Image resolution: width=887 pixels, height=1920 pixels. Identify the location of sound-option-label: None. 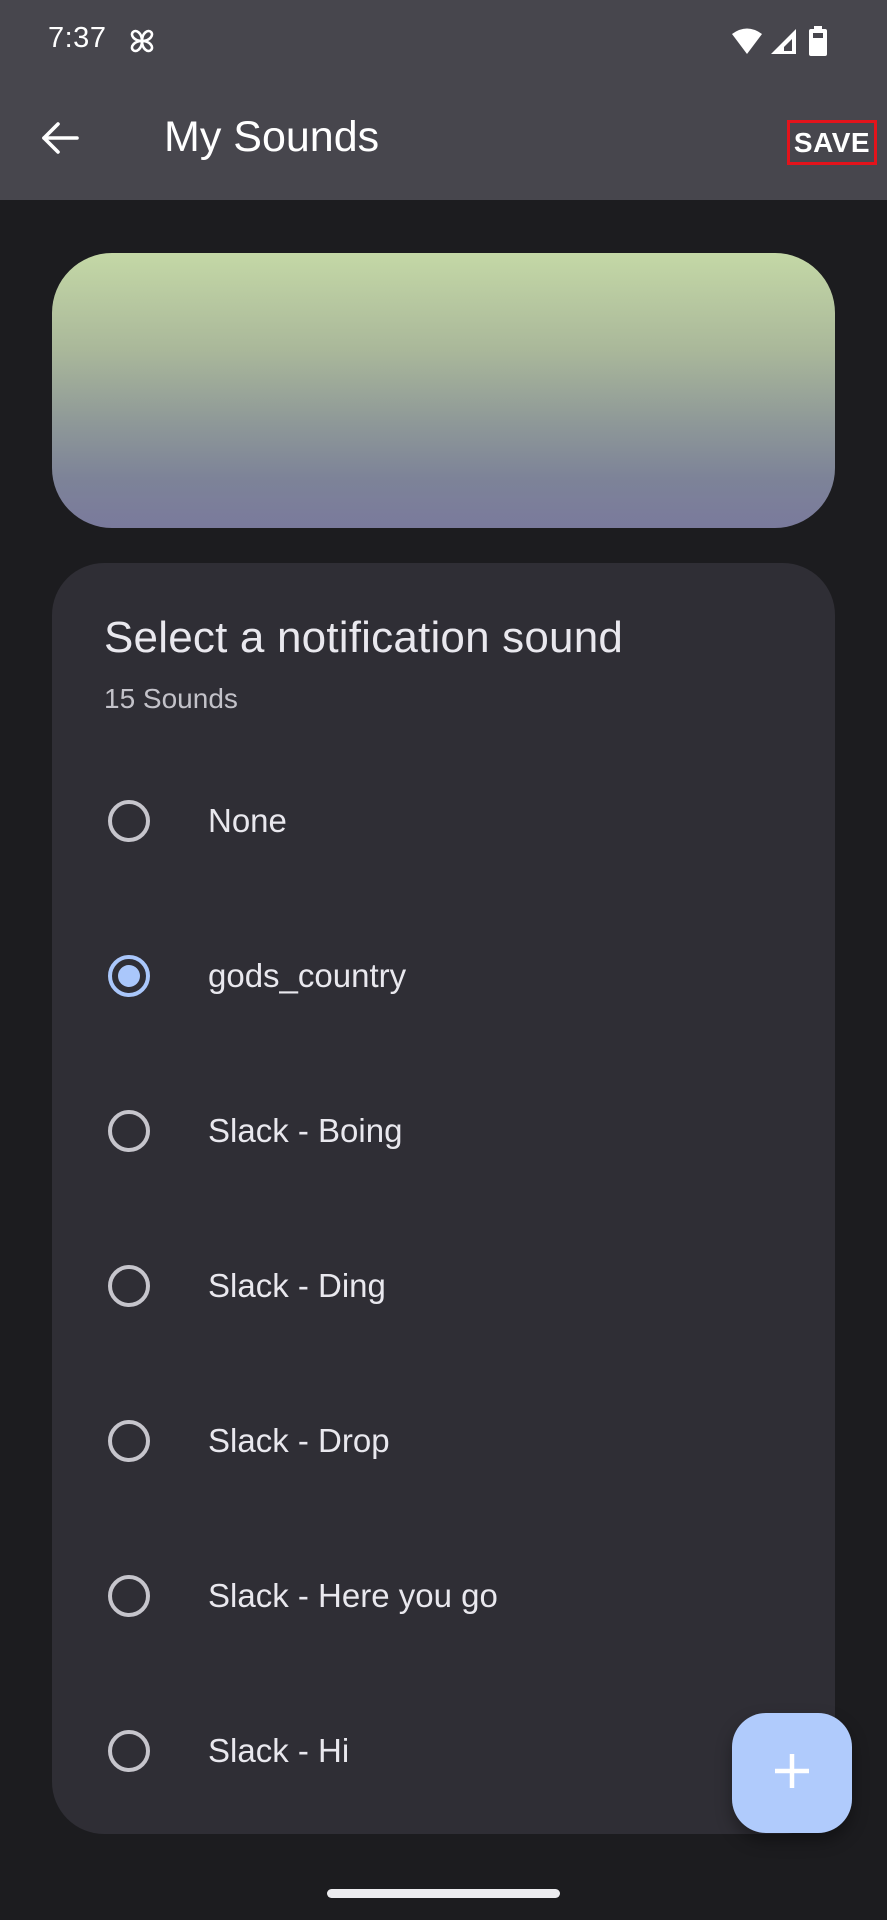
(247, 820).